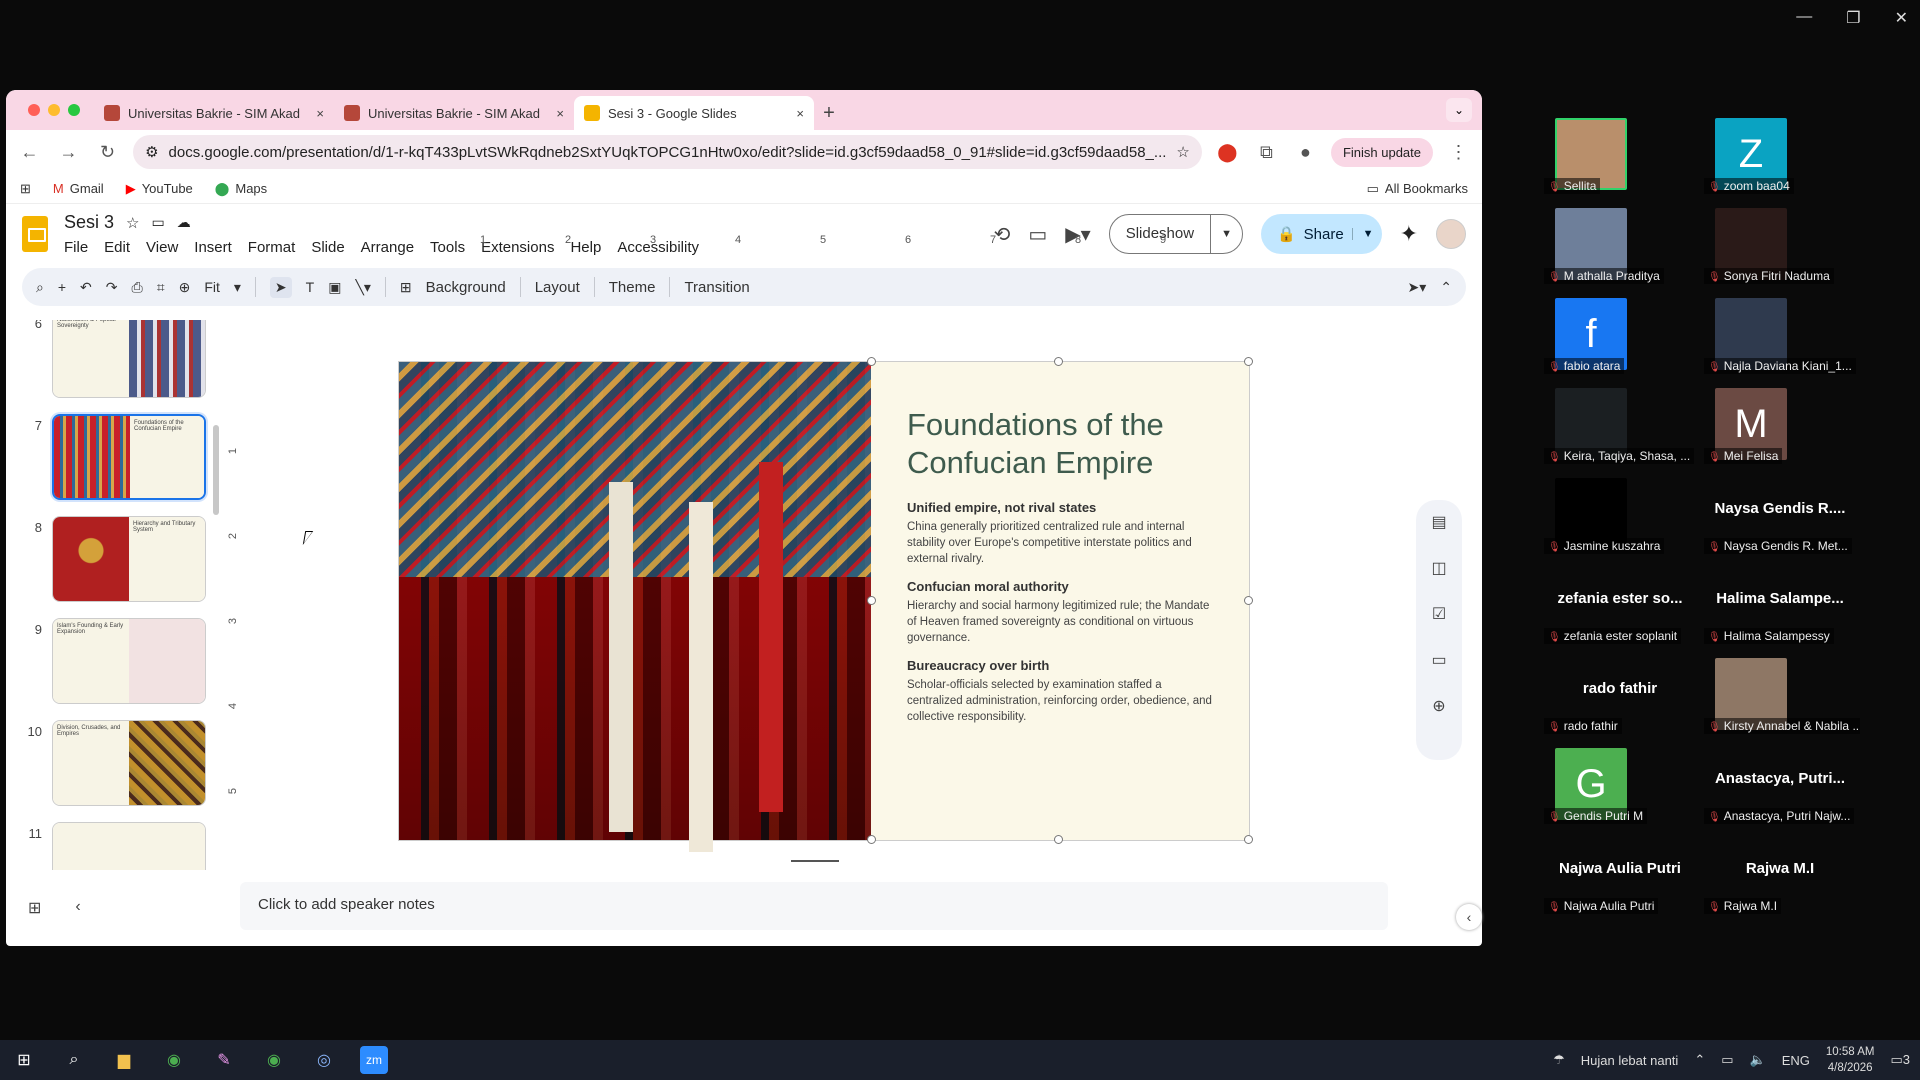  Describe the element at coordinates (137, 287) in the screenshot. I see `print-icon: ⎙` at that location.